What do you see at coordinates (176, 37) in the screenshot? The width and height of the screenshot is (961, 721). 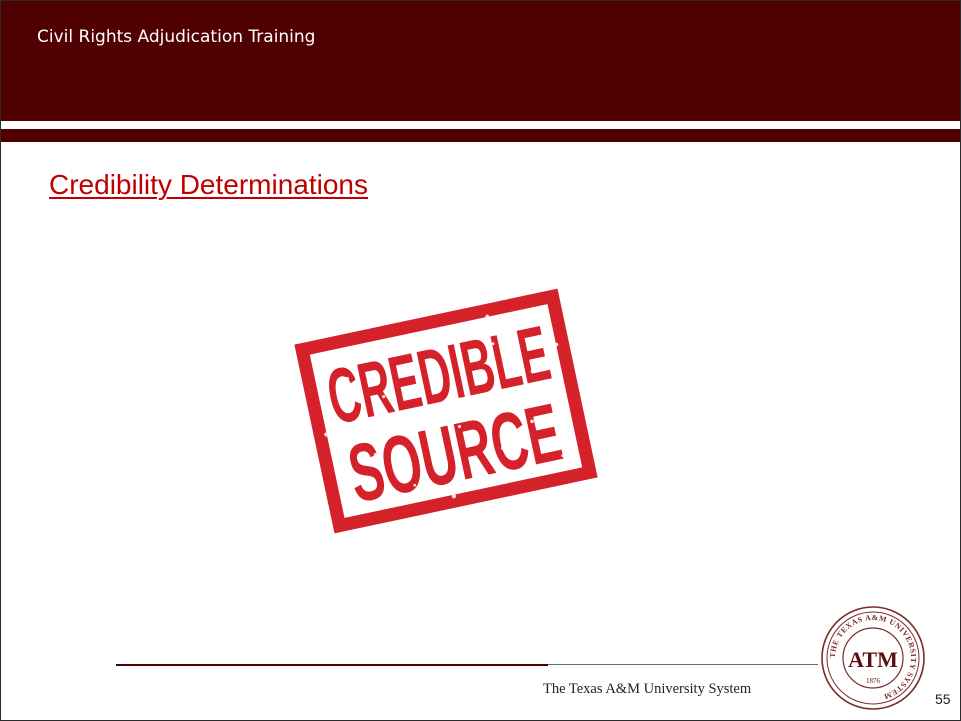 I see `course-title: Civil Rights Adjudication Training` at bounding box center [176, 37].